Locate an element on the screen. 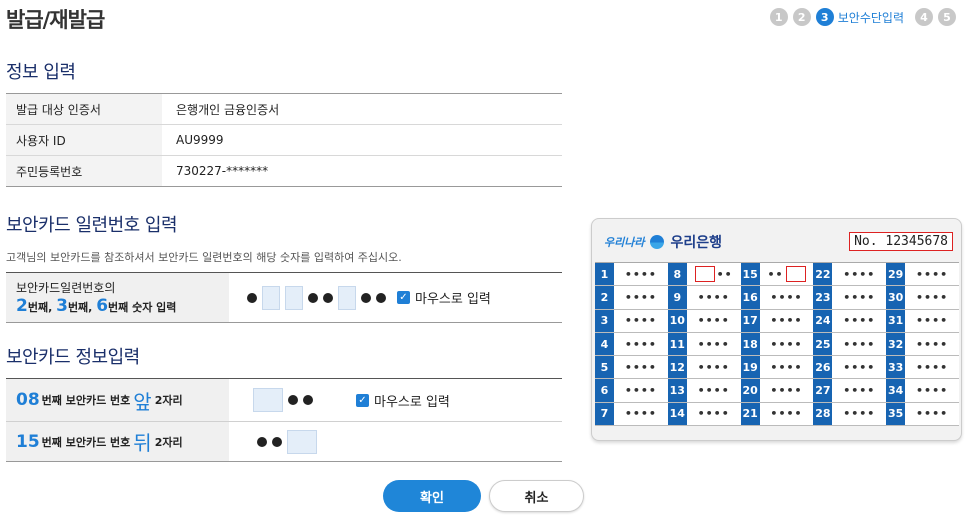 This screenshot has height=531, width=966. card-cell-number: 33 is located at coordinates (896, 367).